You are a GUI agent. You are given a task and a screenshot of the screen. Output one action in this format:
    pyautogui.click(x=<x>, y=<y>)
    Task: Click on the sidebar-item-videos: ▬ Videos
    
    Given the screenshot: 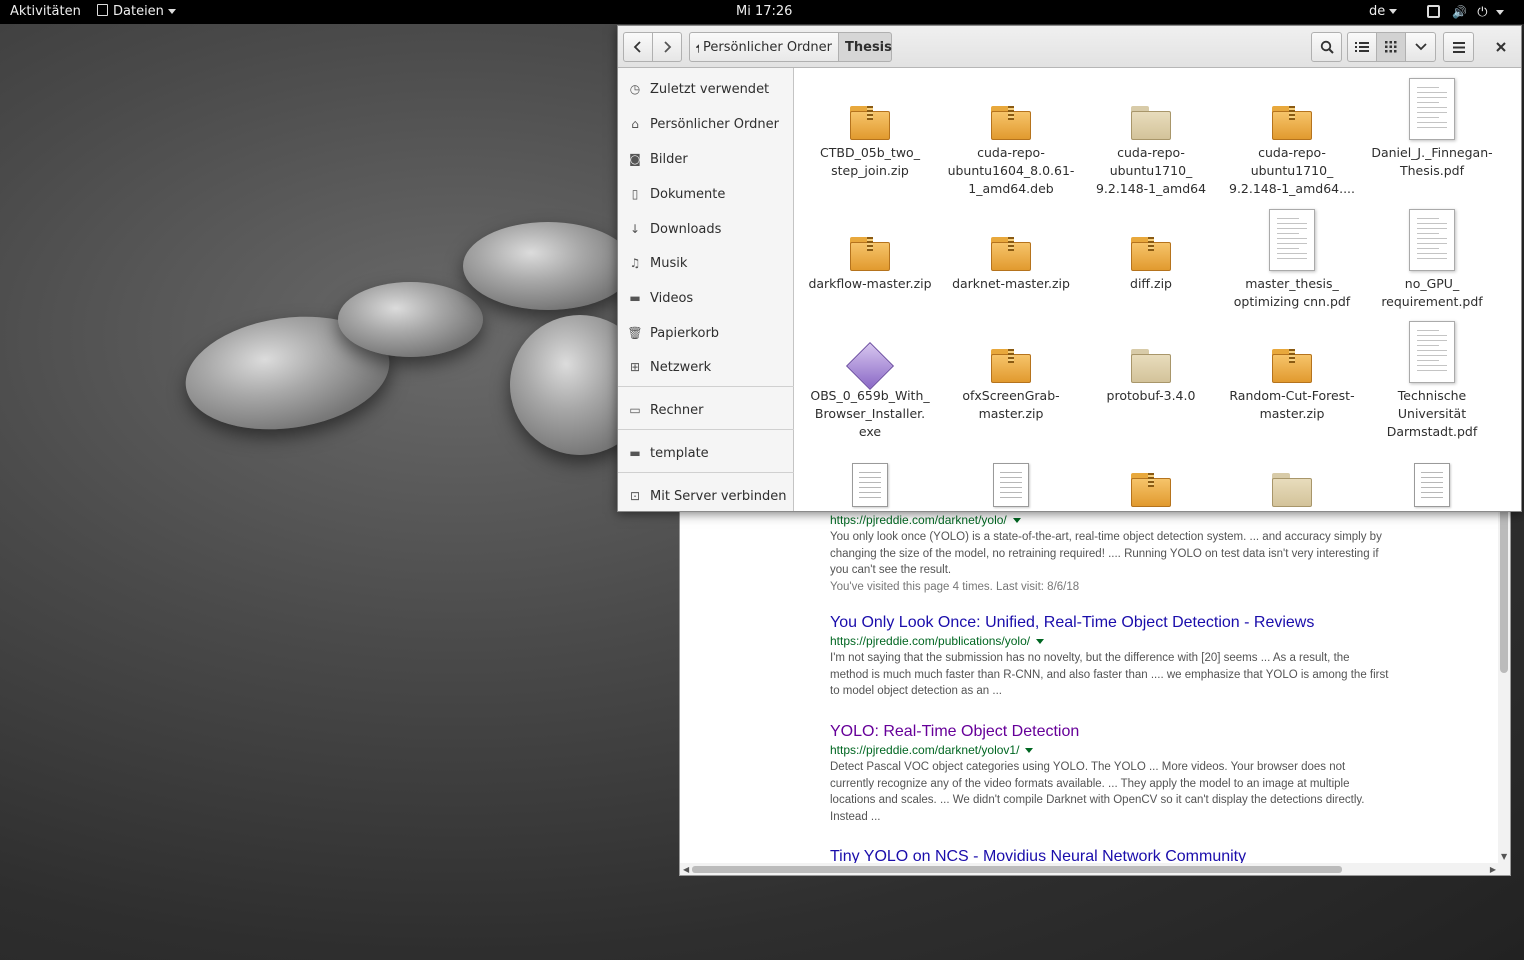 What is the action you would take?
    pyautogui.click(x=706, y=298)
    